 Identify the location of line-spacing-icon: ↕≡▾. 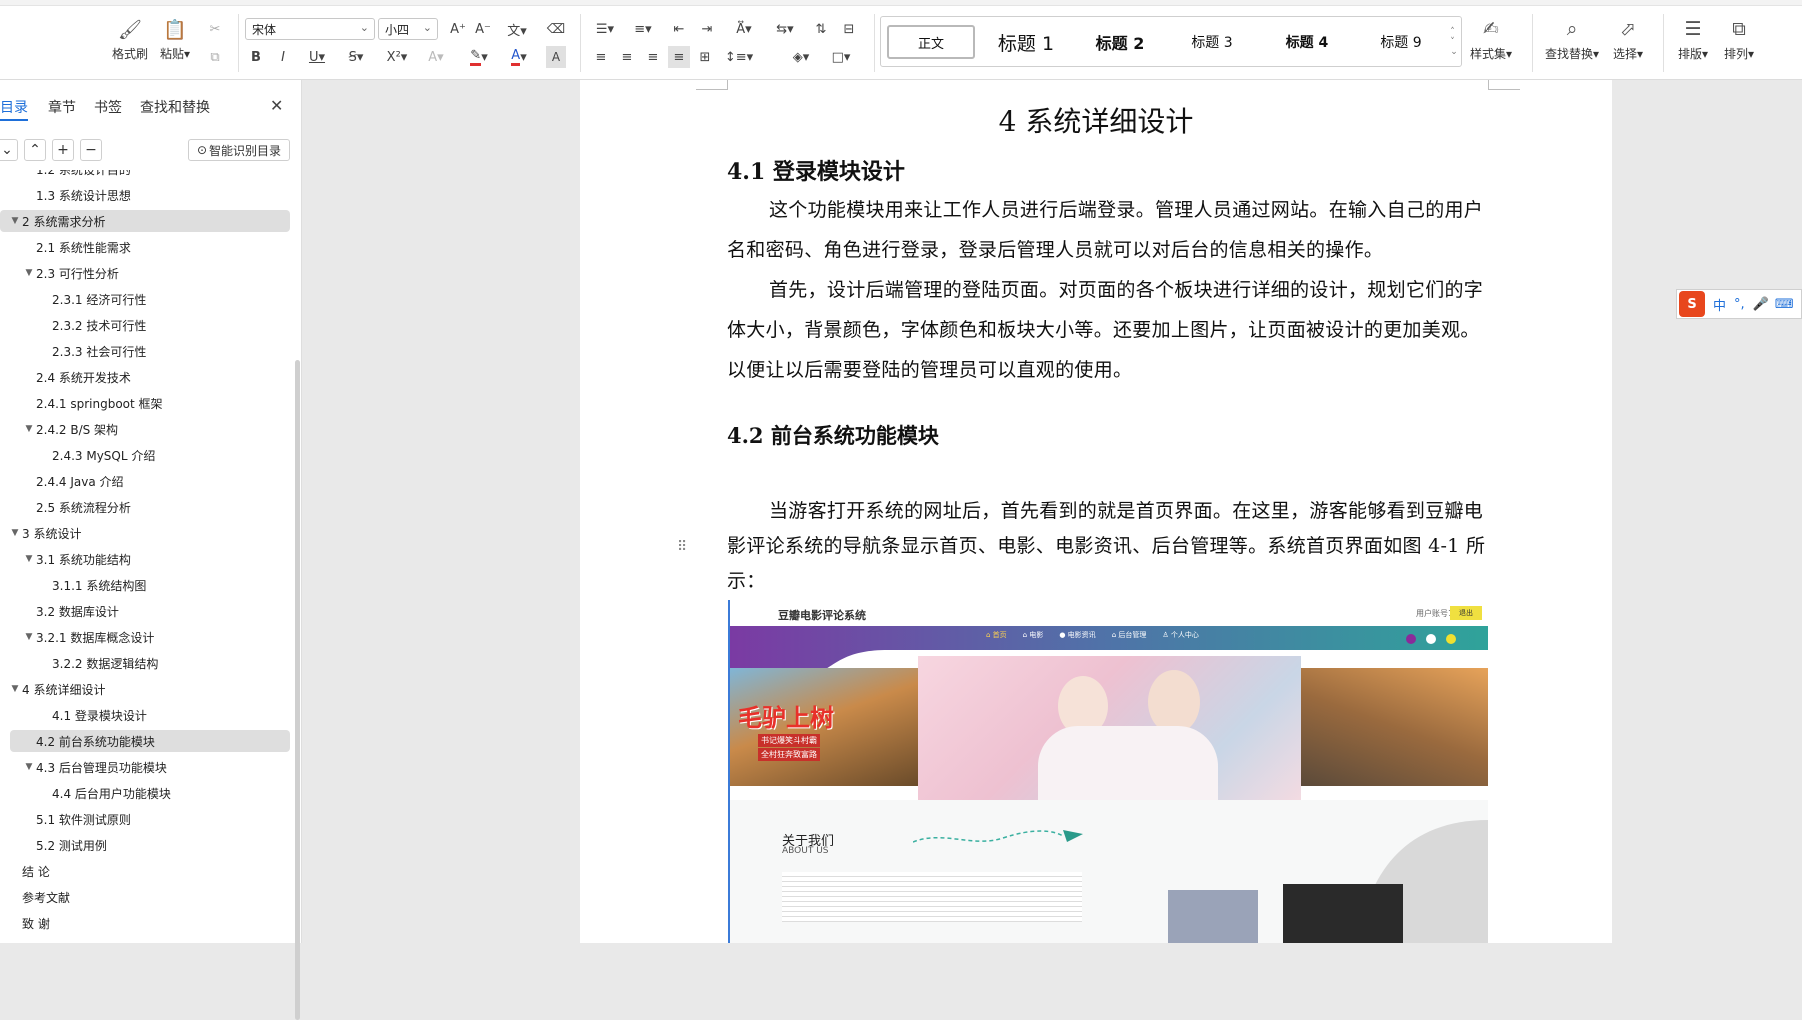
(739, 57).